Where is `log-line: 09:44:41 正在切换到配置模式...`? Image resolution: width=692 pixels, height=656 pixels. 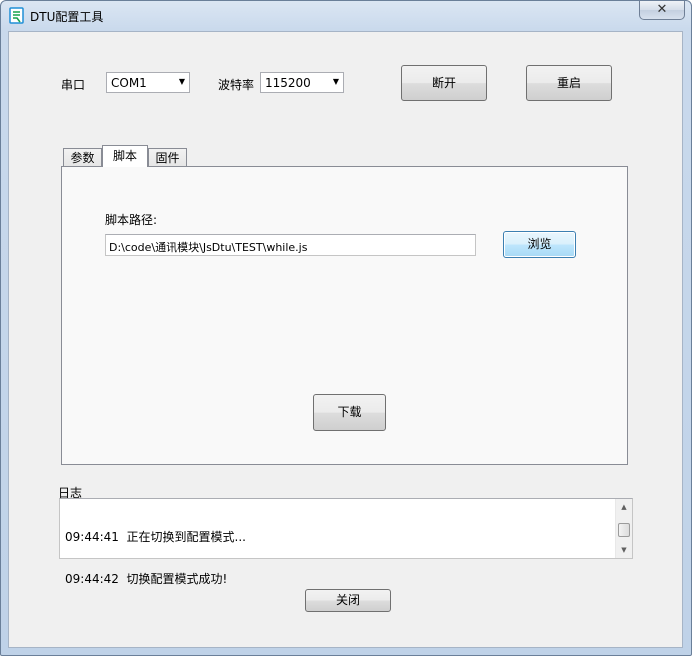 log-line: 09:44:41 正在切换到配置模式... is located at coordinates (155, 537).